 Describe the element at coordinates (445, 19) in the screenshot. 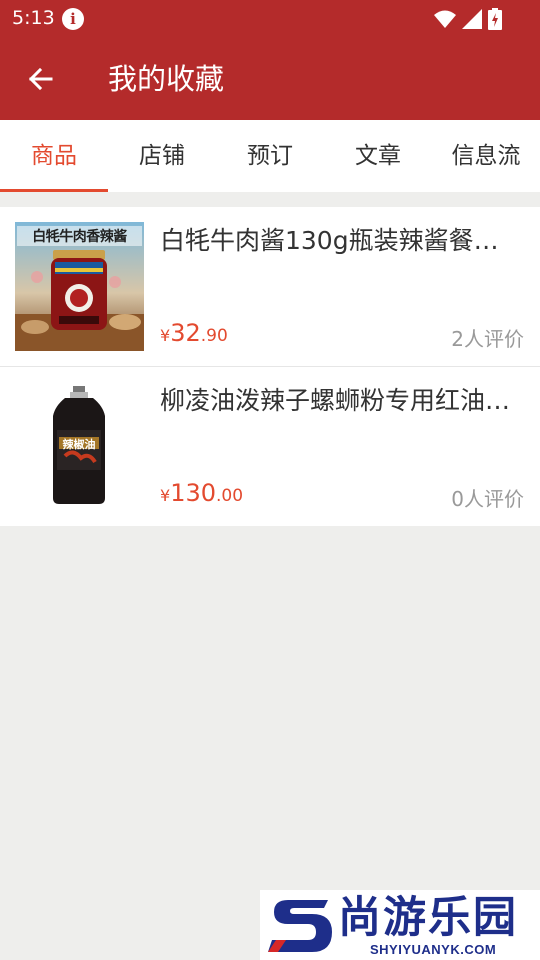

I see `wifi-icon` at that location.